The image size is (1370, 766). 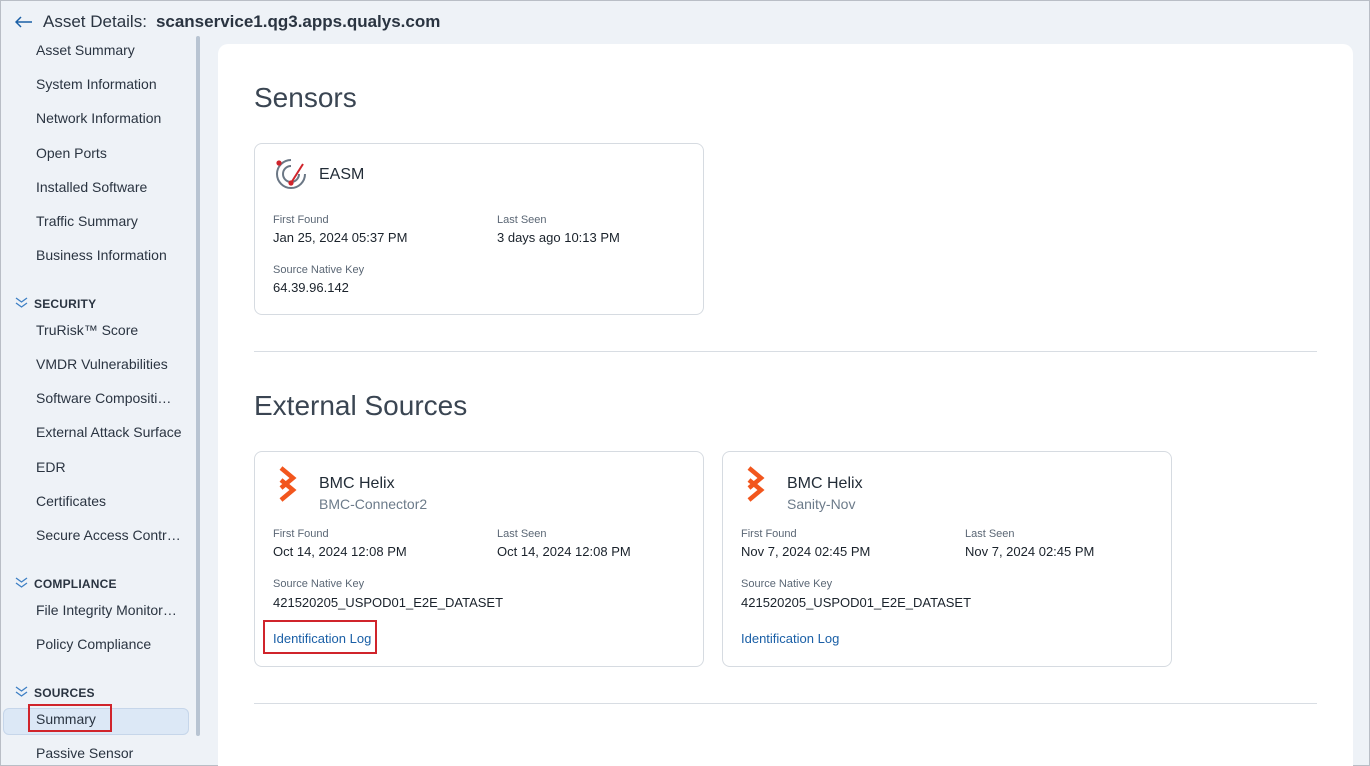 I want to click on sidebar-item-edr: EDR, so click(x=51, y=467).